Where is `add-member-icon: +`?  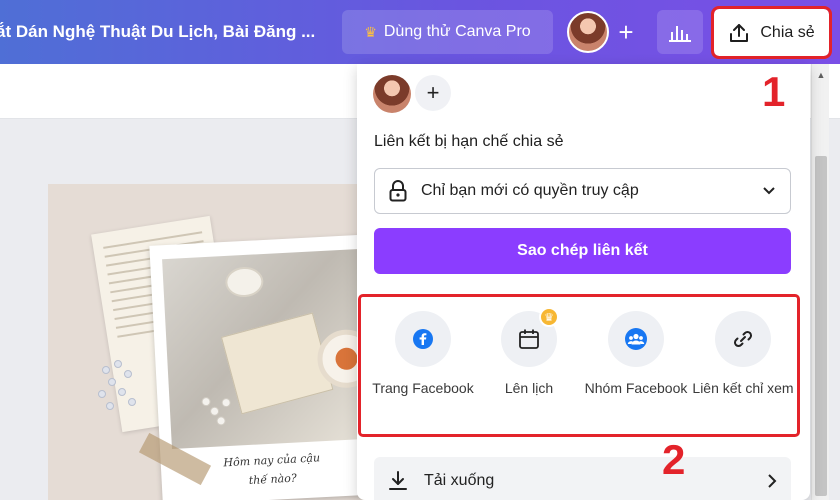 add-member-icon: + is located at coordinates (626, 32).